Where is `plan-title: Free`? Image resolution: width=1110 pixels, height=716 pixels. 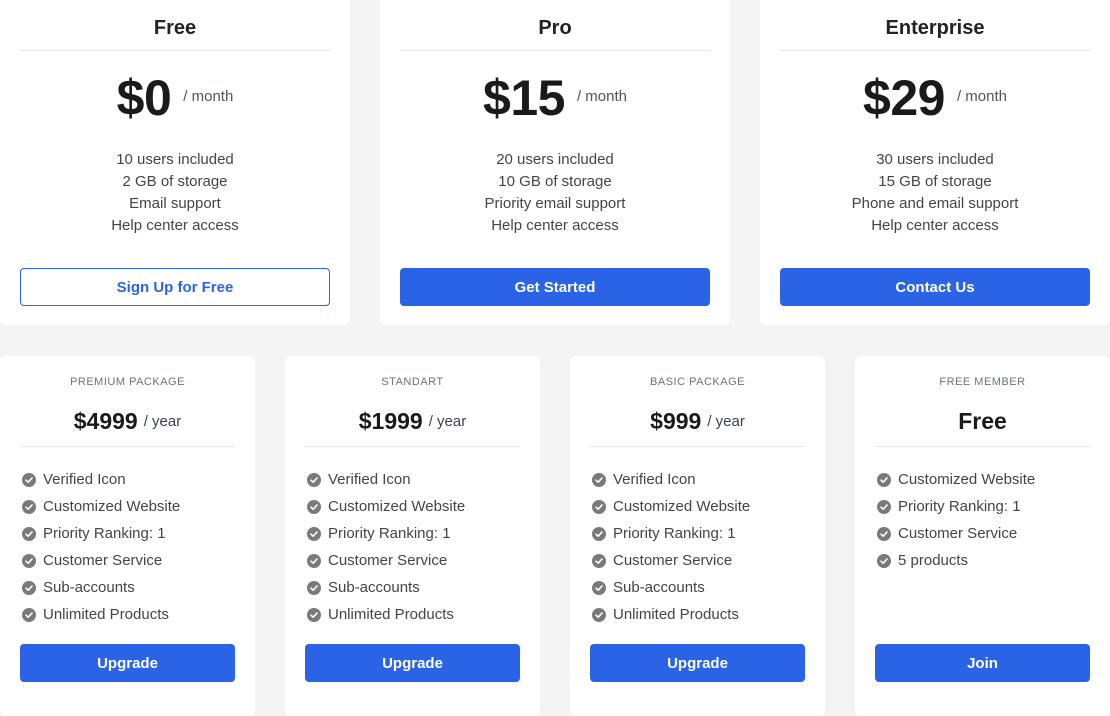
plan-title: Free is located at coordinates (175, 29).